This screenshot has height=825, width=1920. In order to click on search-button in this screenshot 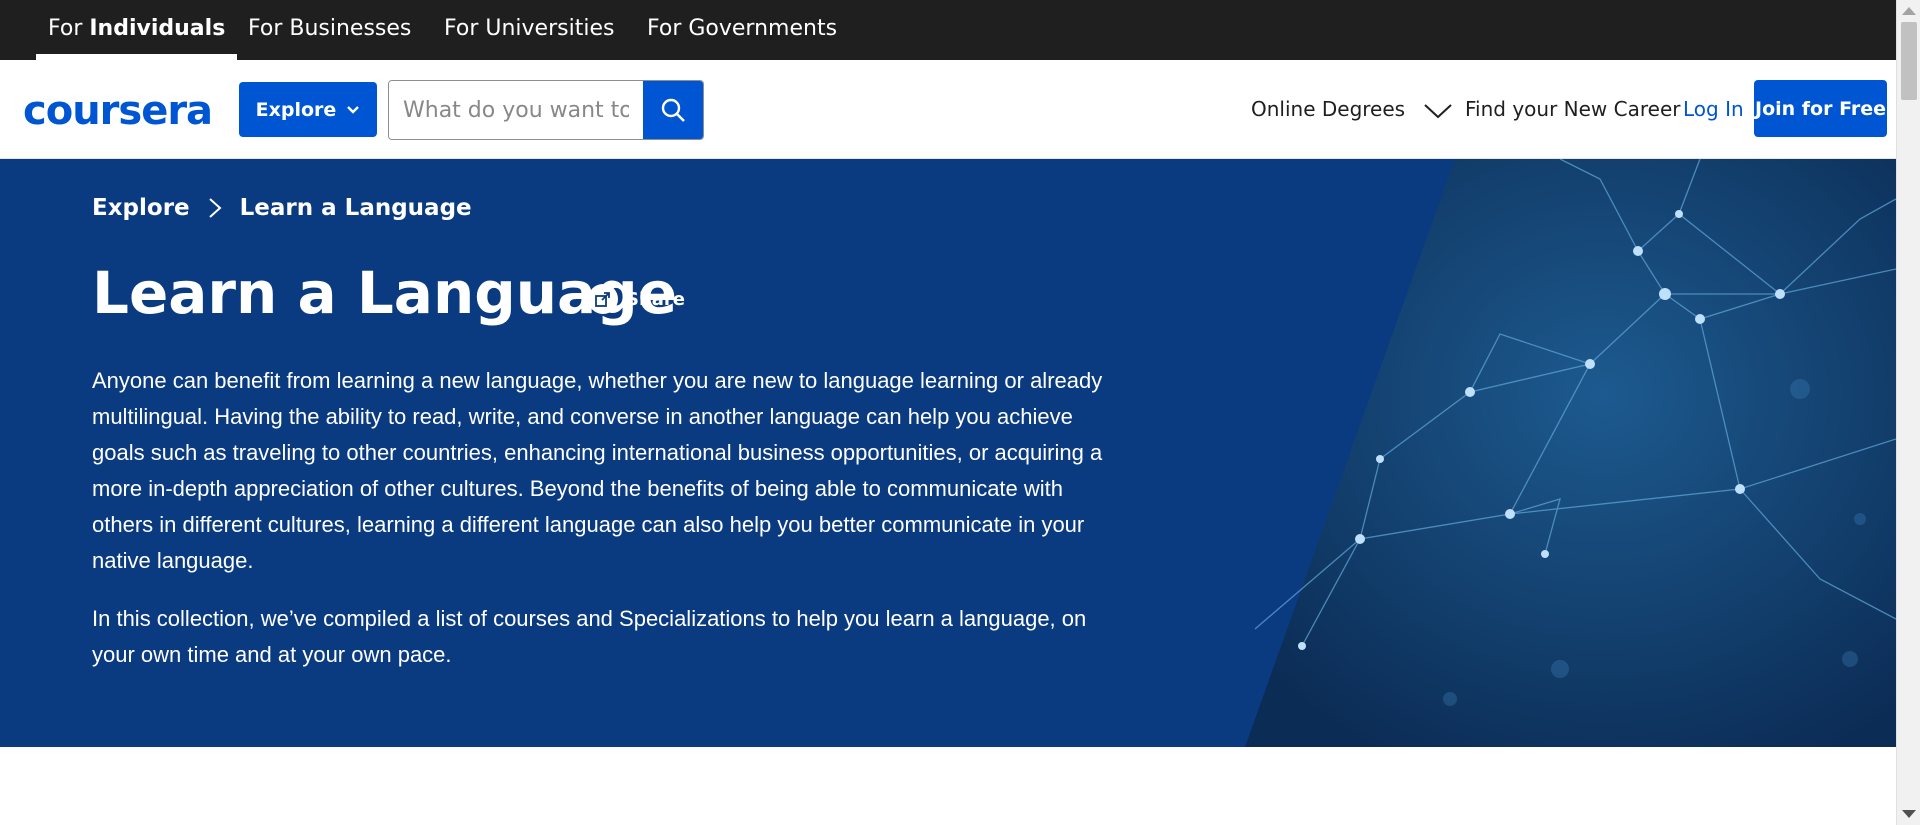, I will do `click(673, 110)`.